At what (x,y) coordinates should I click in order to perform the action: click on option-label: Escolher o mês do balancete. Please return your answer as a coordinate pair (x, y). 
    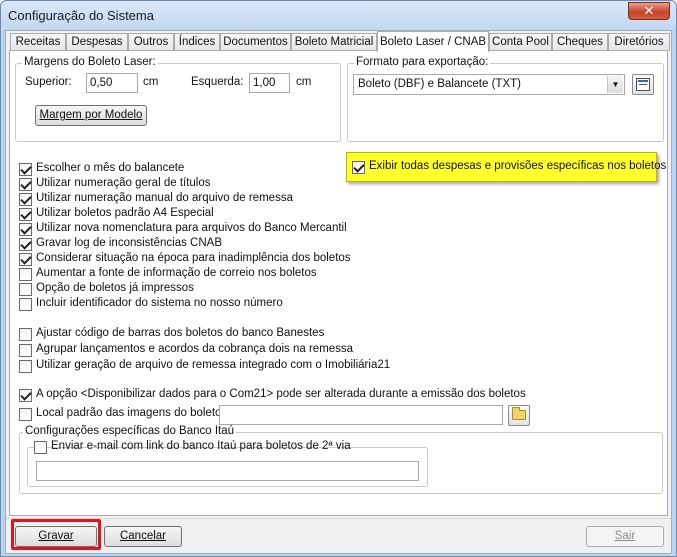
    Looking at the image, I should click on (110, 168).